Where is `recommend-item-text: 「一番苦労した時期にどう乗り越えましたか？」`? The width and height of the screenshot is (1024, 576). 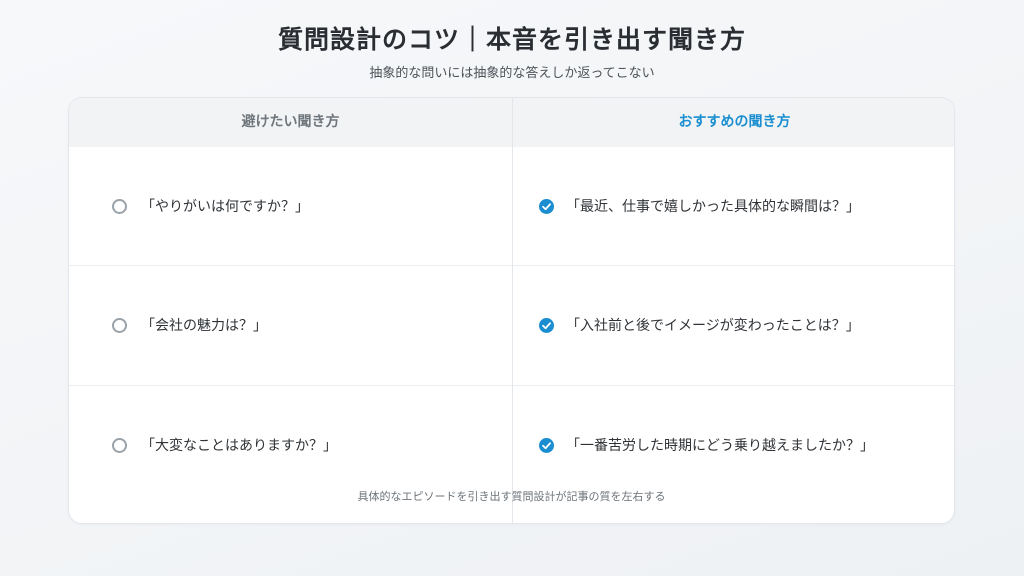
recommend-item-text: 「一番苦労した時期にどう乗り越えましたか？」 is located at coordinates (720, 446).